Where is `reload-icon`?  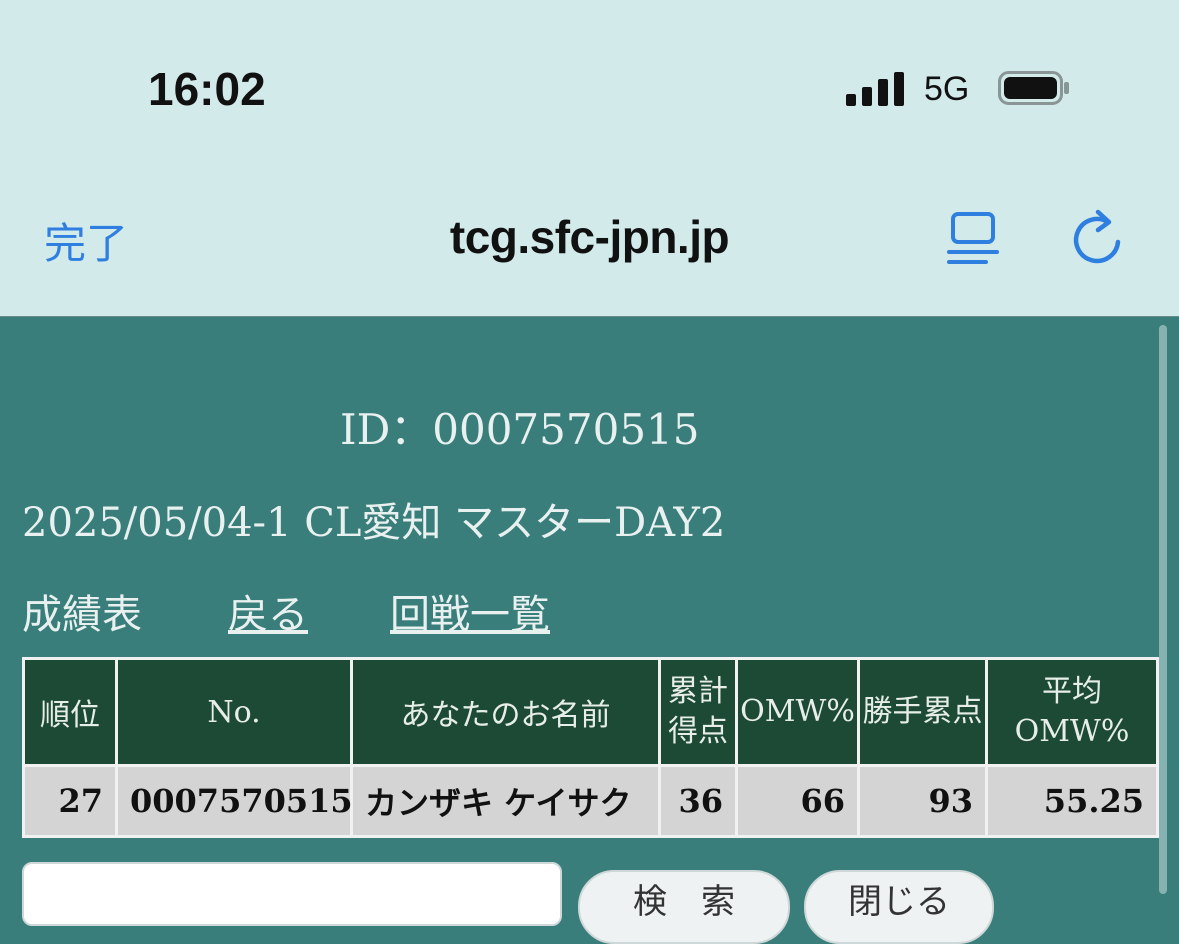 reload-icon is located at coordinates (1097, 237).